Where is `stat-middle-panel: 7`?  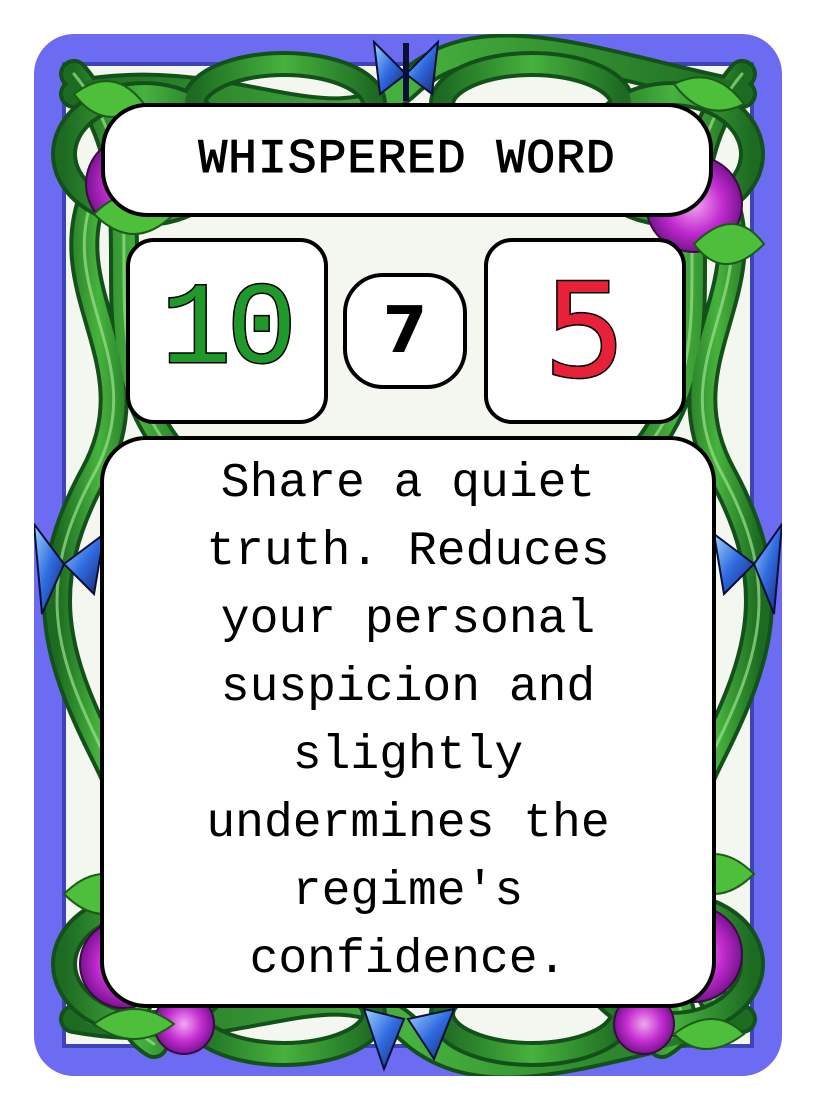
stat-middle-panel: 7 is located at coordinates (405, 331).